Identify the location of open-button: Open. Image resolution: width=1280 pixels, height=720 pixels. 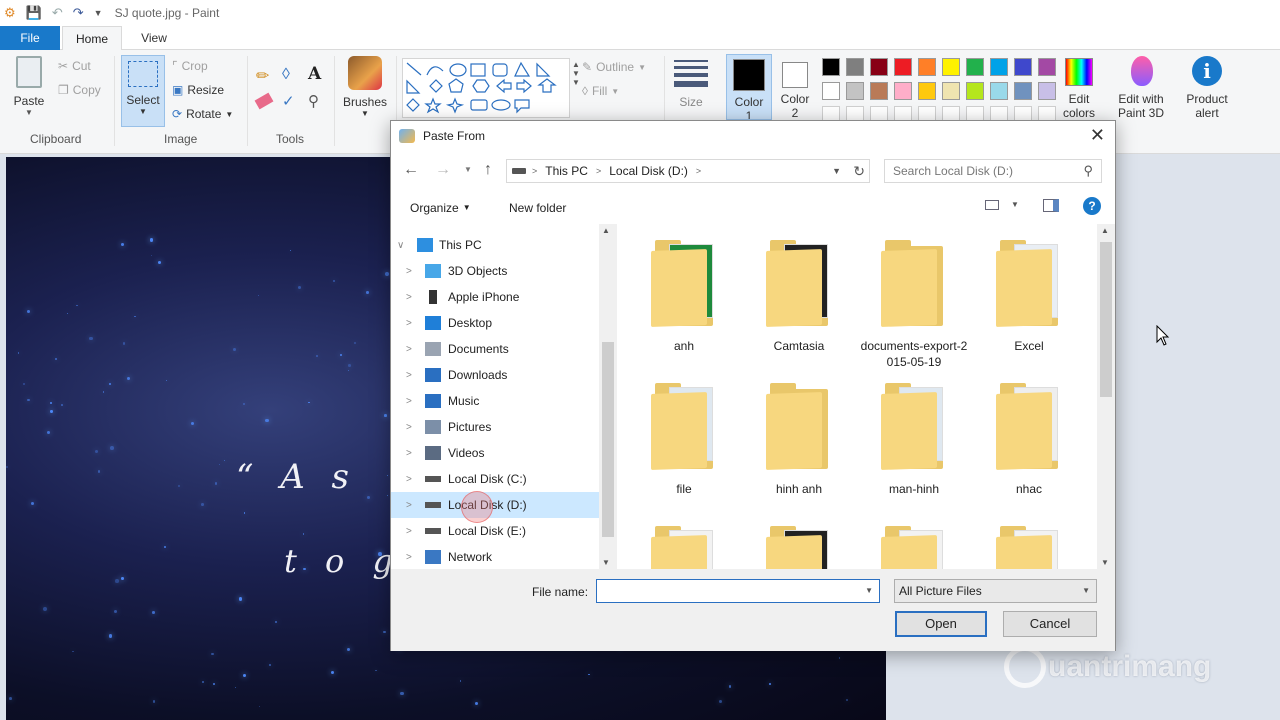
(941, 624).